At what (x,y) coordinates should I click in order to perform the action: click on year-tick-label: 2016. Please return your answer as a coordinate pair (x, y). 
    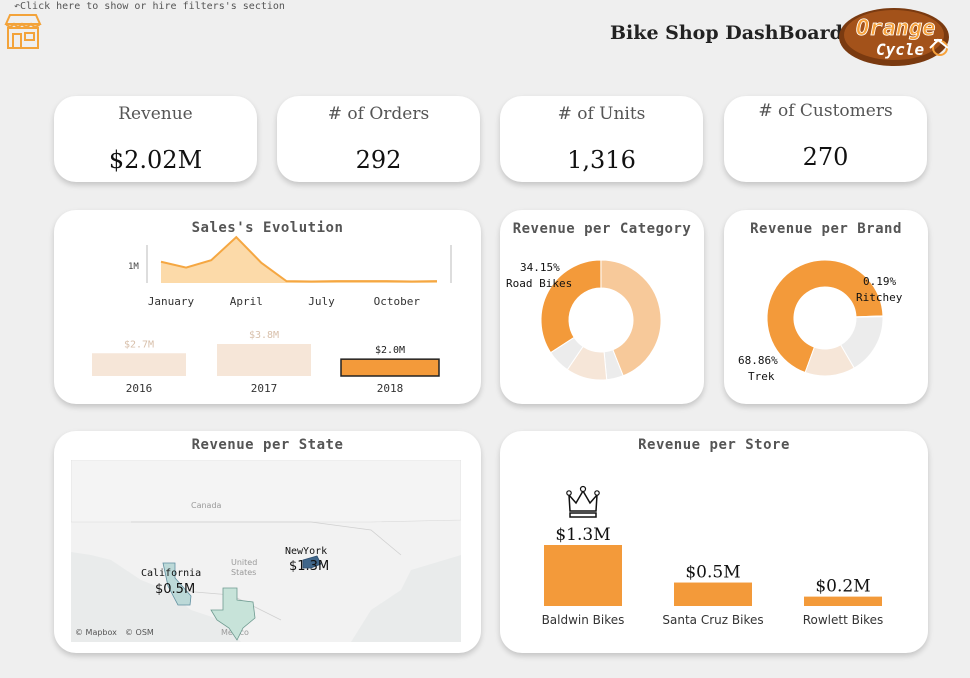
    Looking at the image, I should click on (139, 388).